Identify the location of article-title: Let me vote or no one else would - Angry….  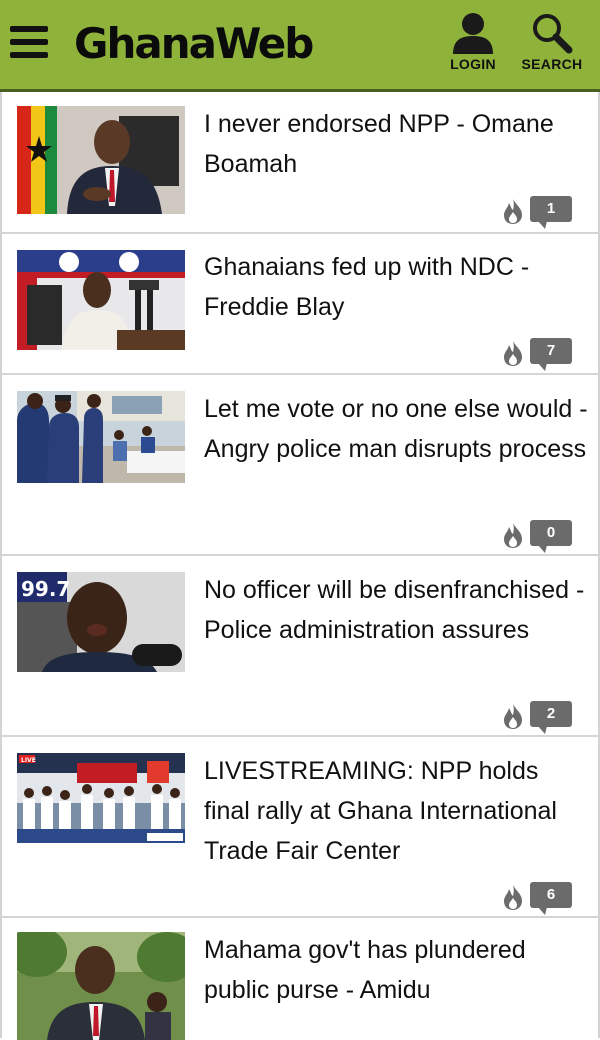
(397, 429).